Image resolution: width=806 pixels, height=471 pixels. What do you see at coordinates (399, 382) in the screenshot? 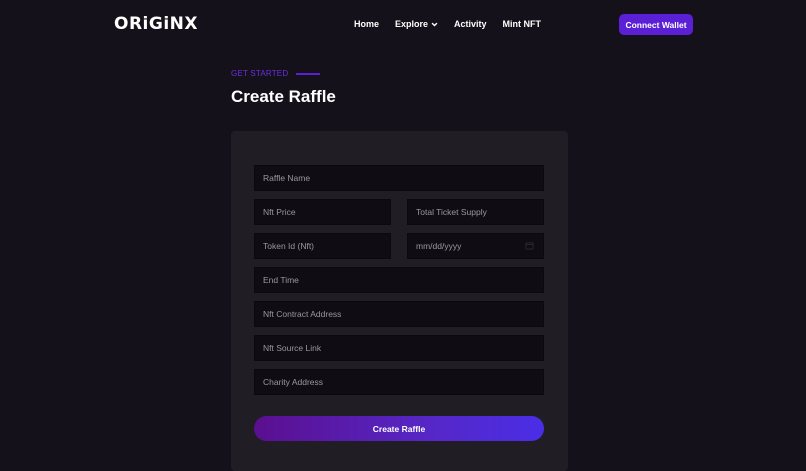
I see `charity-address-input` at bounding box center [399, 382].